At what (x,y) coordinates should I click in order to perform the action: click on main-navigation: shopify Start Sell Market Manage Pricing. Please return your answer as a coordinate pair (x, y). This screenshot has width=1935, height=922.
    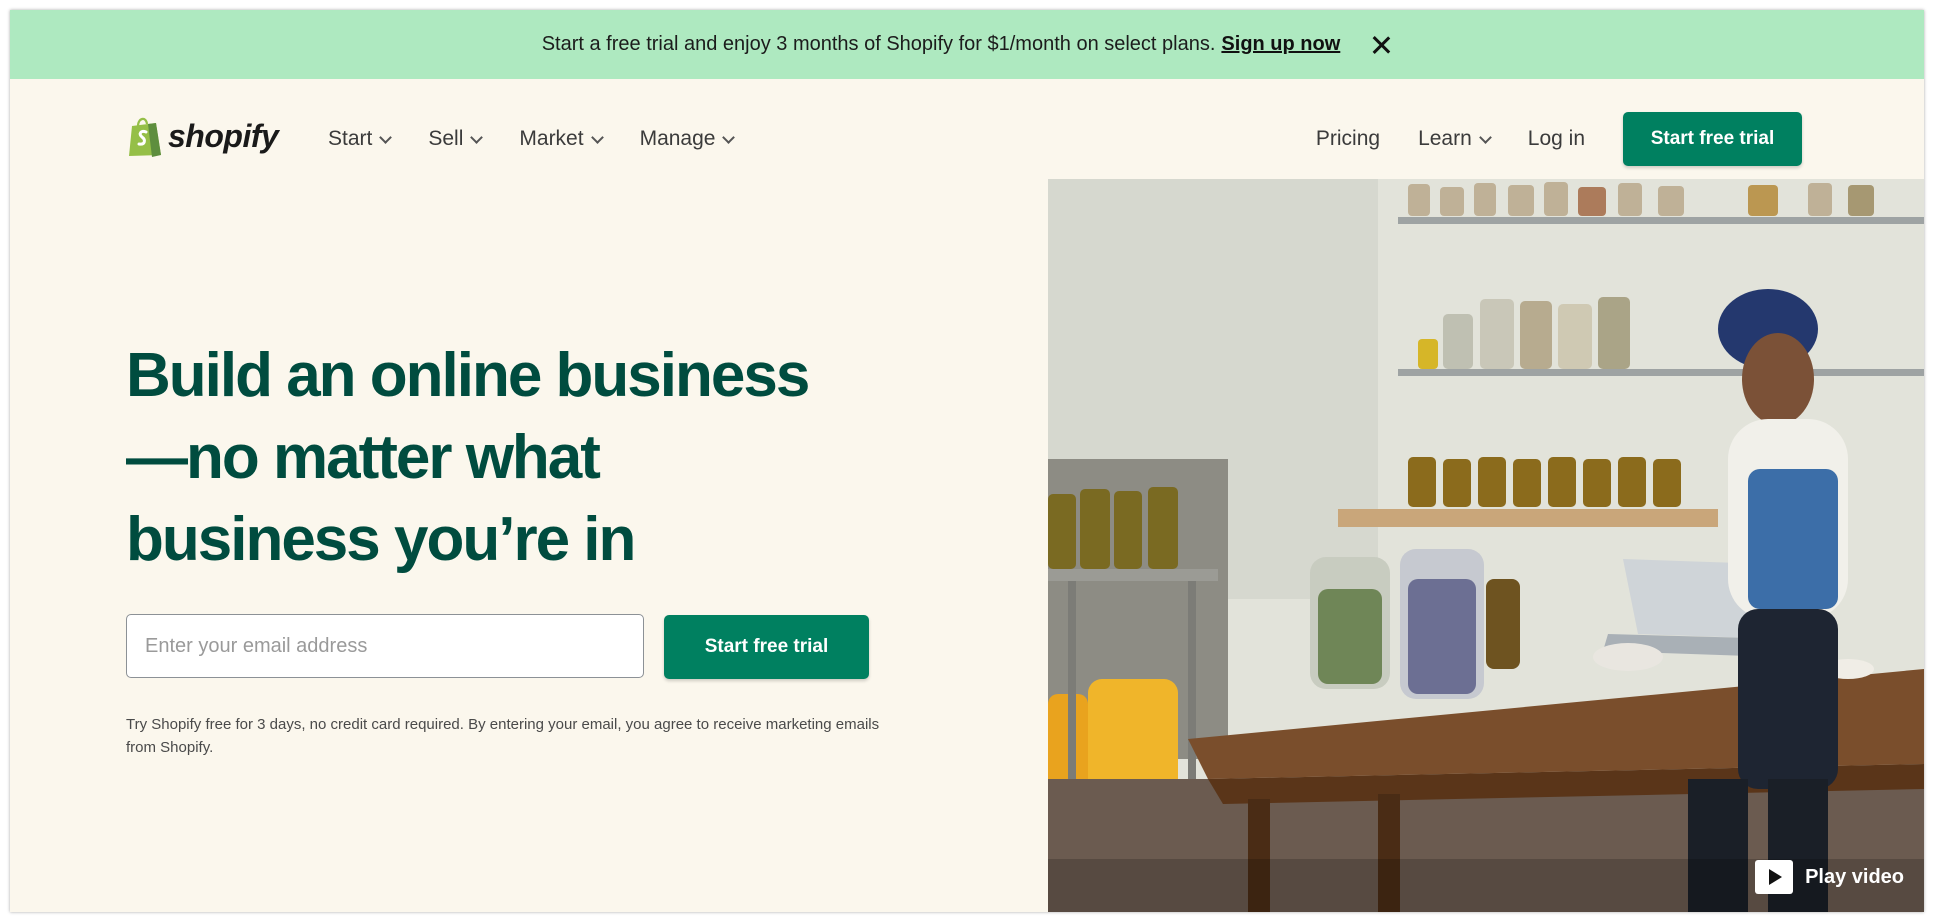
    Looking at the image, I should click on (967, 134).